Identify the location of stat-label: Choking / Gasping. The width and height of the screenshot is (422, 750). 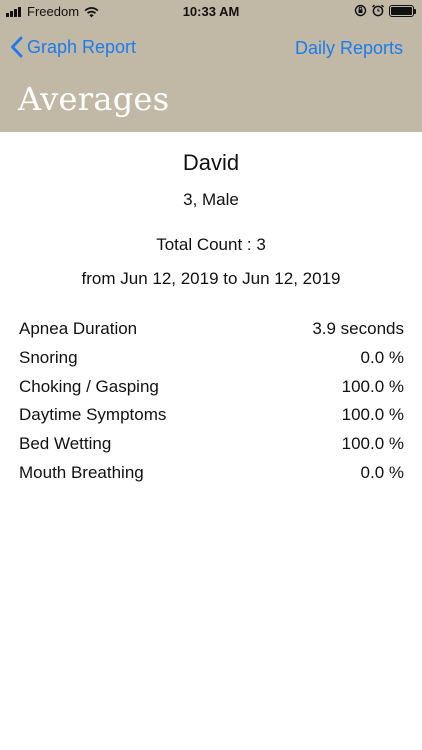
(89, 386).